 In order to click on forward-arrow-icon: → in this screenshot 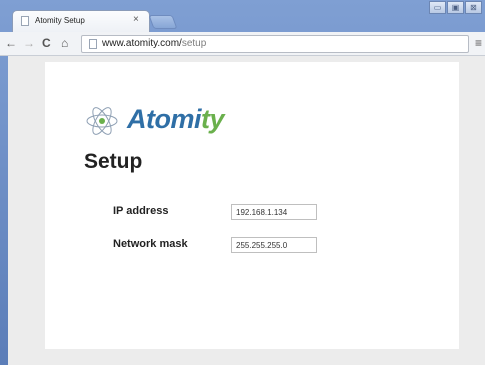, I will do `click(29, 43)`.